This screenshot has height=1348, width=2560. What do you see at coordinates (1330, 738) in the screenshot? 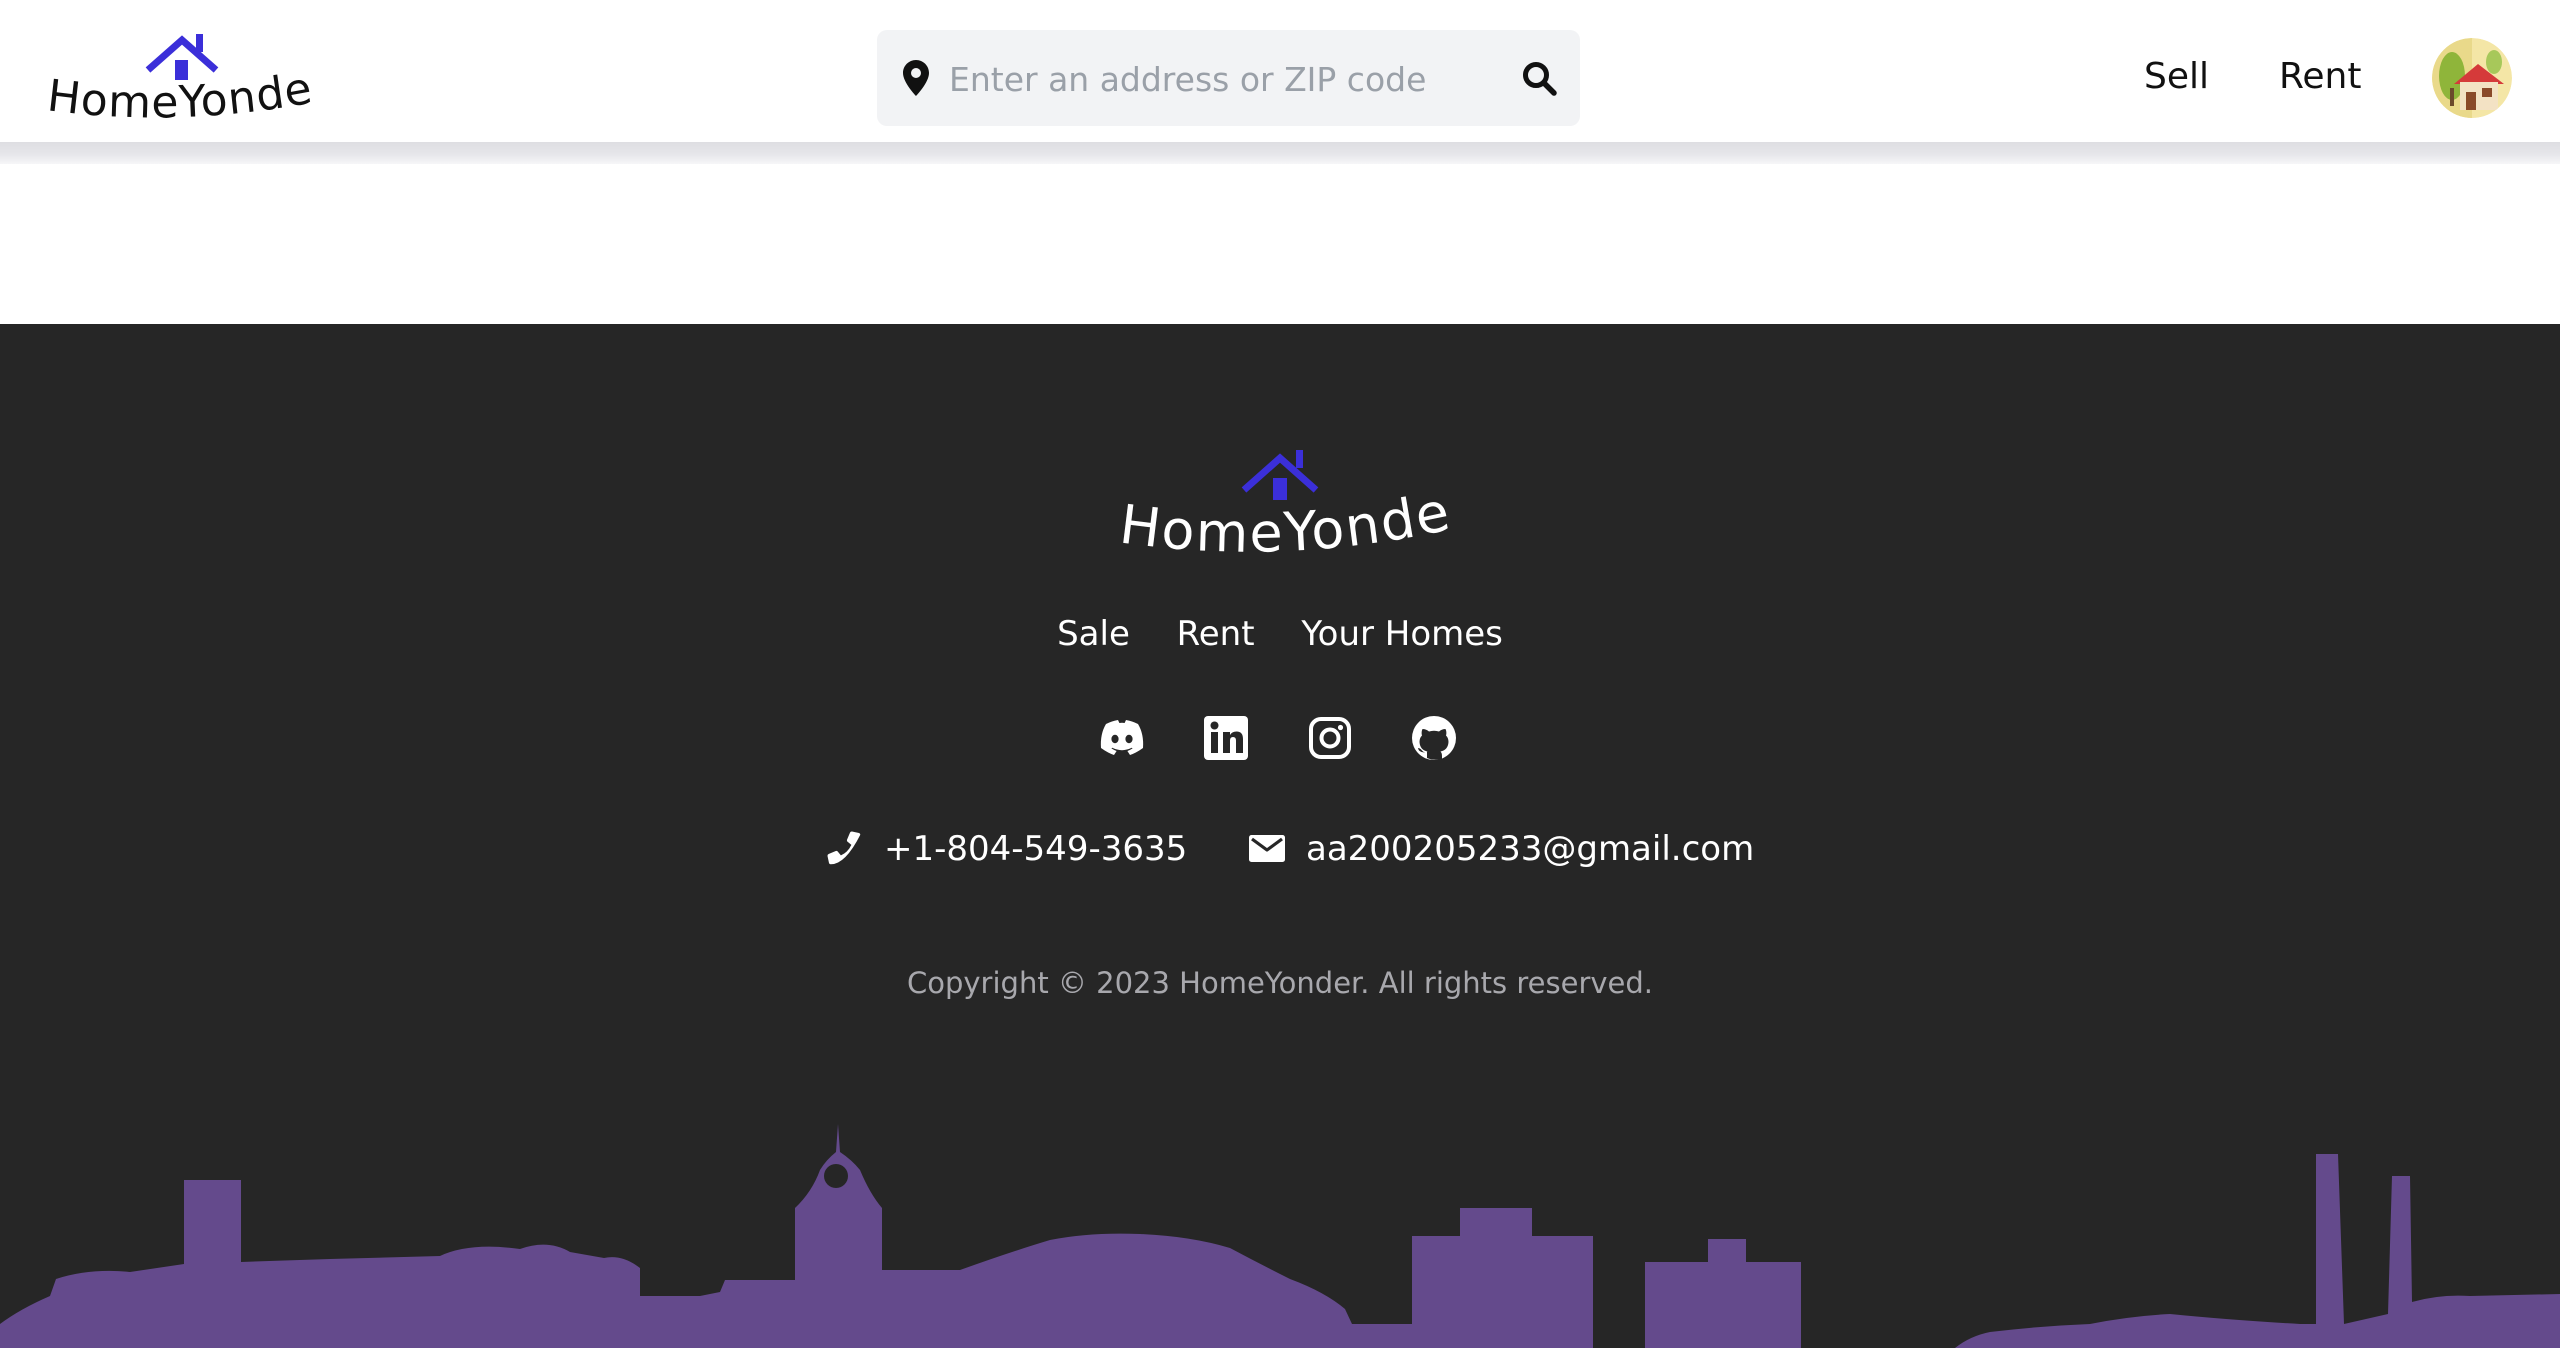
I see `instagram-icon` at bounding box center [1330, 738].